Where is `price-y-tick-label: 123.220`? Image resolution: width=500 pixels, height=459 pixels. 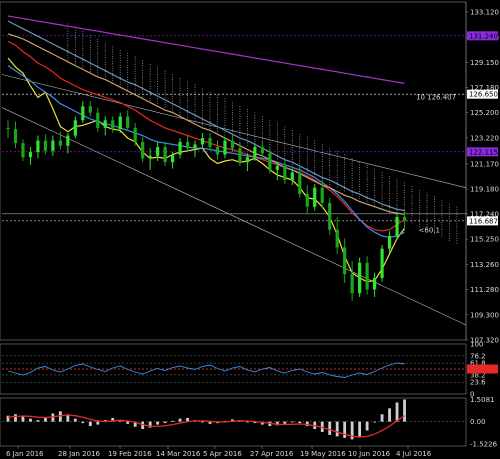 price-y-tick-label: 123.220 is located at coordinates (484, 138).